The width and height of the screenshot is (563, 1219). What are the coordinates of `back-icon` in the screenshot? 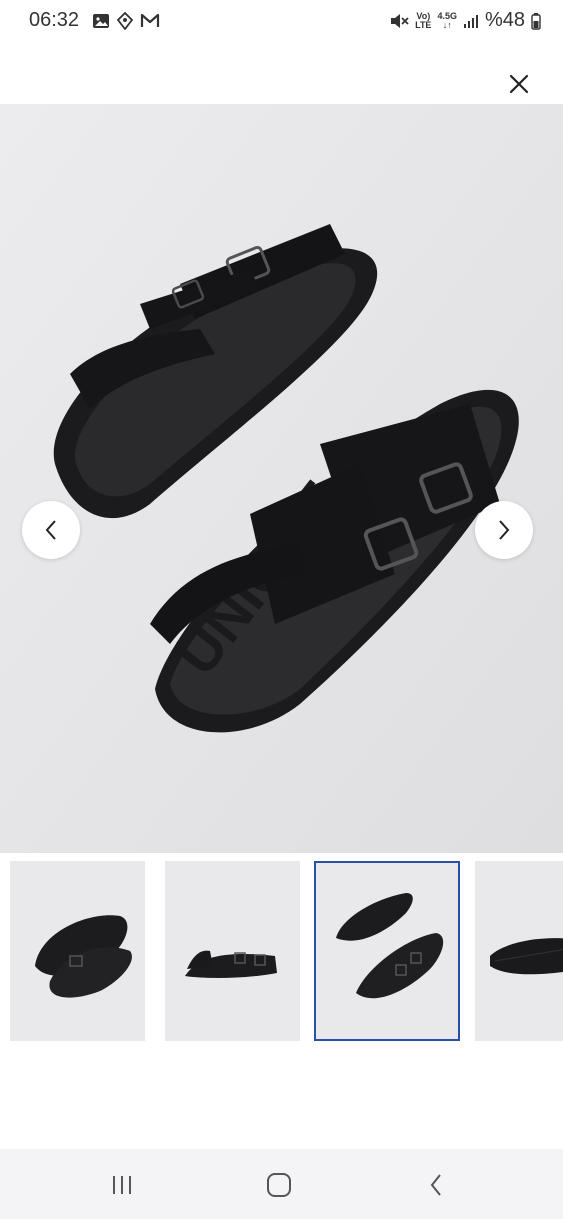 It's located at (435, 1185).